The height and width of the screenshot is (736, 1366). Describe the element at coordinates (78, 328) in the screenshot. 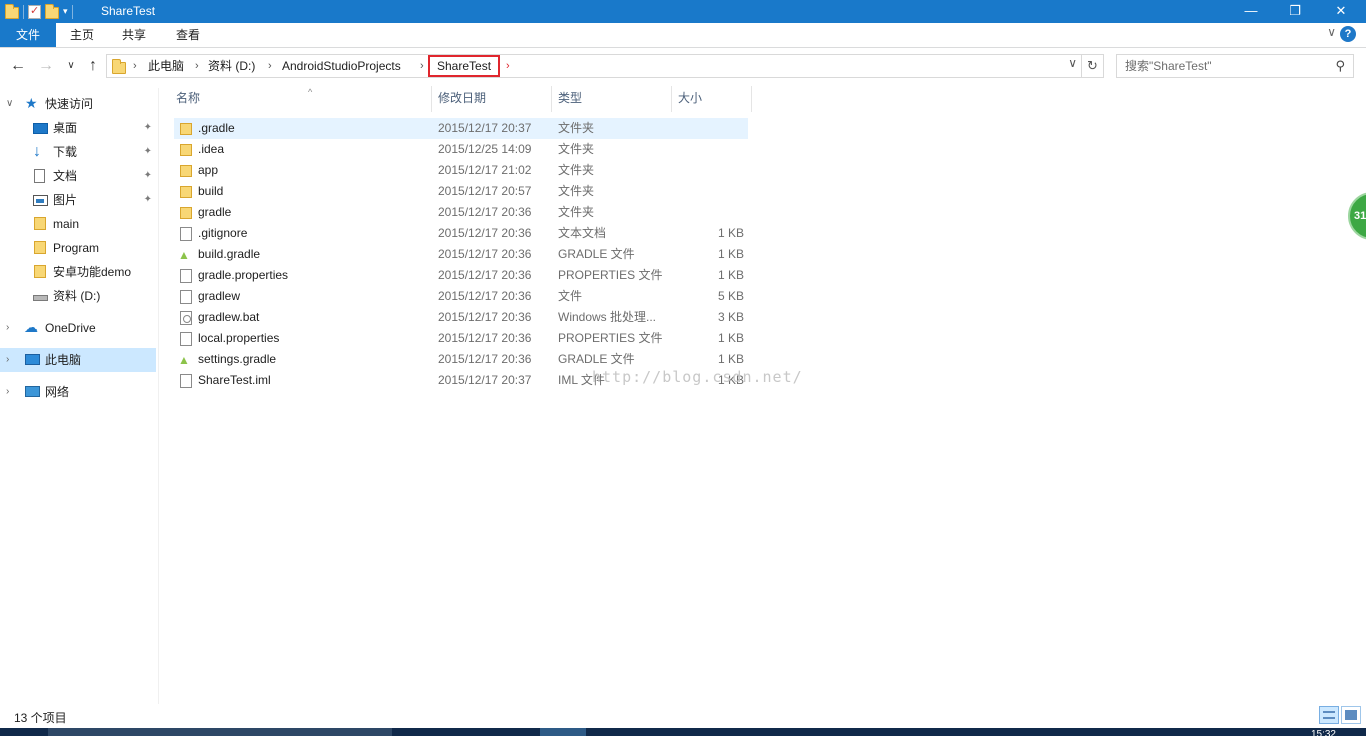

I see `sidebar-item-onedrive: › ☁ OneDrive` at that location.